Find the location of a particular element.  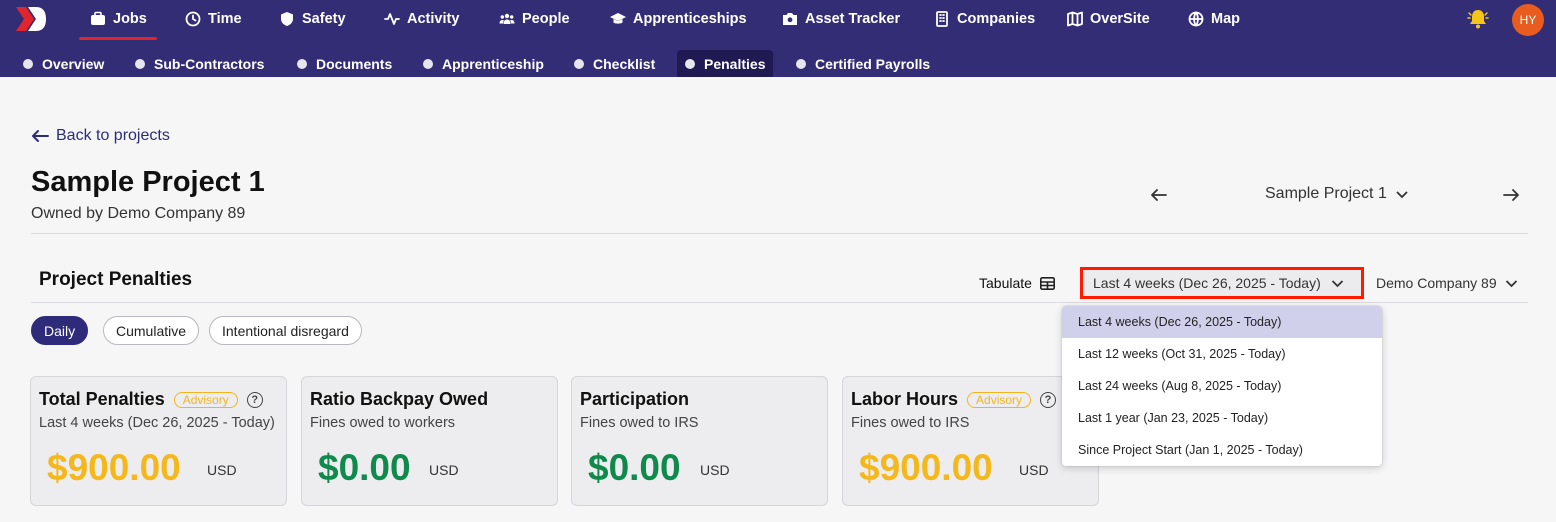

back-label: Back to projects is located at coordinates (113, 135).